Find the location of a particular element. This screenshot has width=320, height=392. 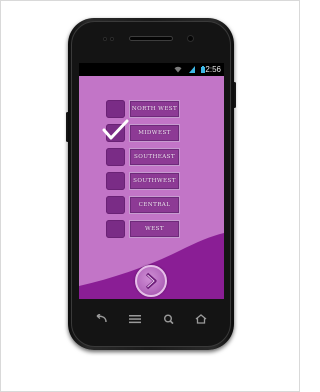

region-row: WEST is located at coordinates (143, 229).